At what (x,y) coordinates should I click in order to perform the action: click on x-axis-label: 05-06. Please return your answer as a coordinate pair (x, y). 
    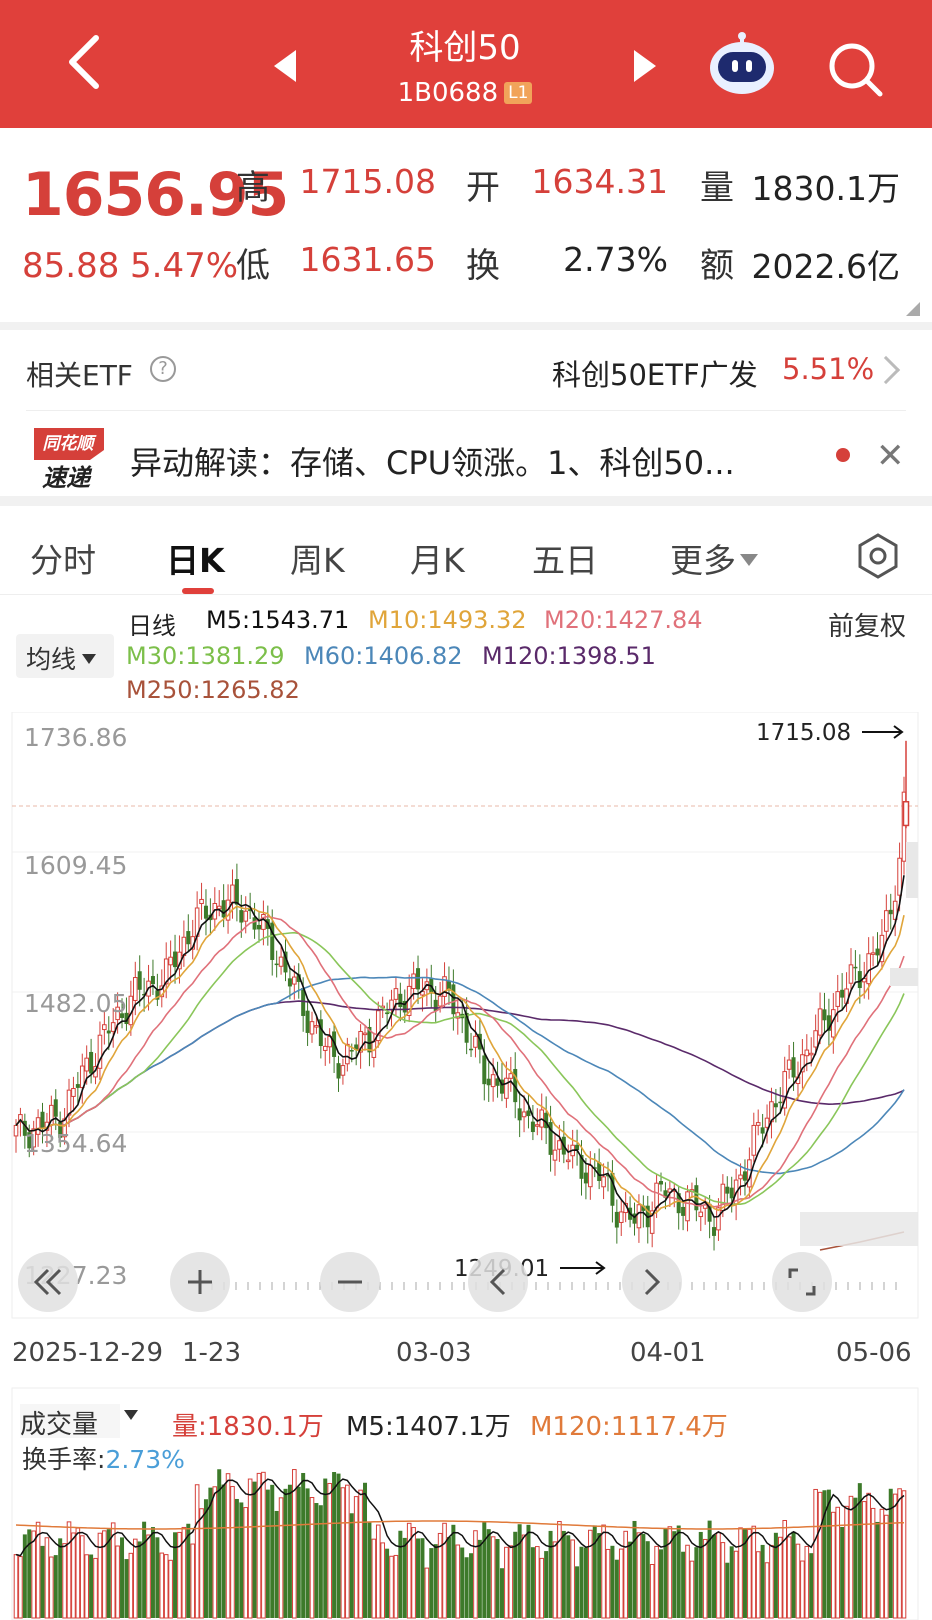
    Looking at the image, I should click on (874, 1353).